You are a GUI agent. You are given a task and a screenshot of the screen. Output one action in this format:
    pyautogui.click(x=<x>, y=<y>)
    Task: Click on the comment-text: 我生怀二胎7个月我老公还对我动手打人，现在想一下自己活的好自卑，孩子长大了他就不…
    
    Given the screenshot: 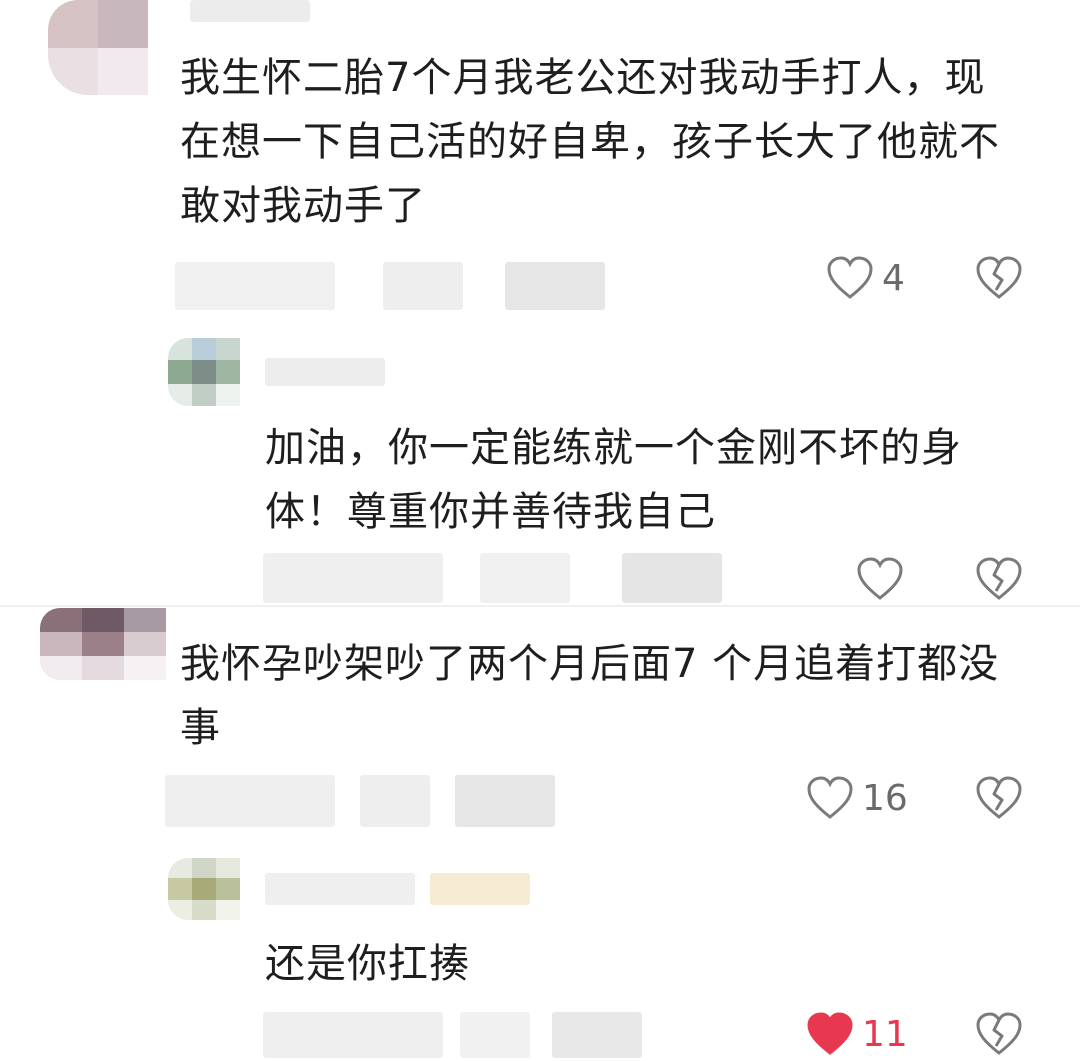 What is the action you would take?
    pyautogui.click(x=590, y=142)
    